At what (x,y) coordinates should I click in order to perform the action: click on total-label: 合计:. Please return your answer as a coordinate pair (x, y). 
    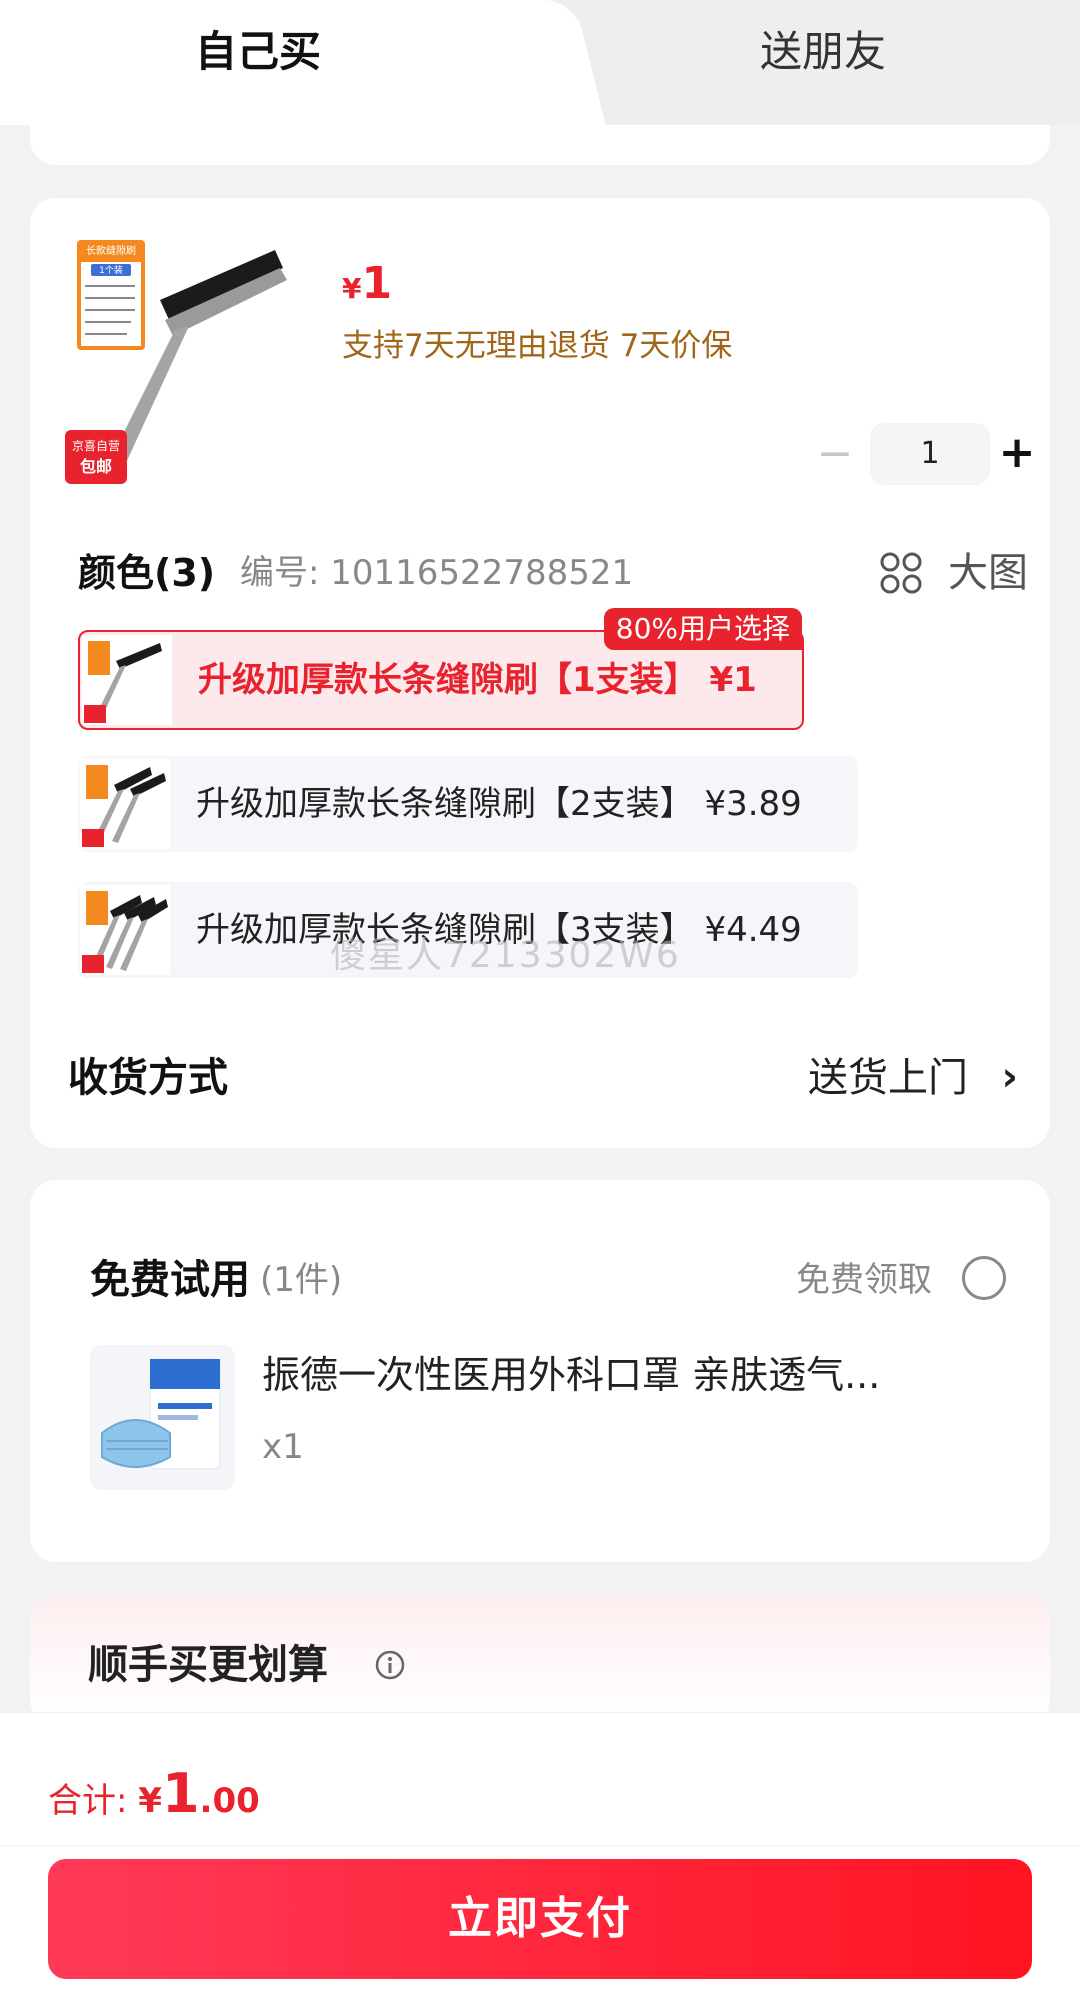
    Looking at the image, I should click on (88, 1801).